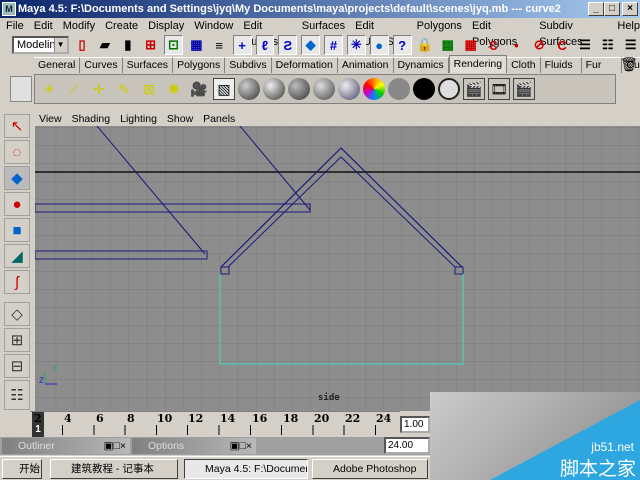 This screenshot has height=480, width=640. I want to click on tab-deformation: Deformation, so click(304, 65).